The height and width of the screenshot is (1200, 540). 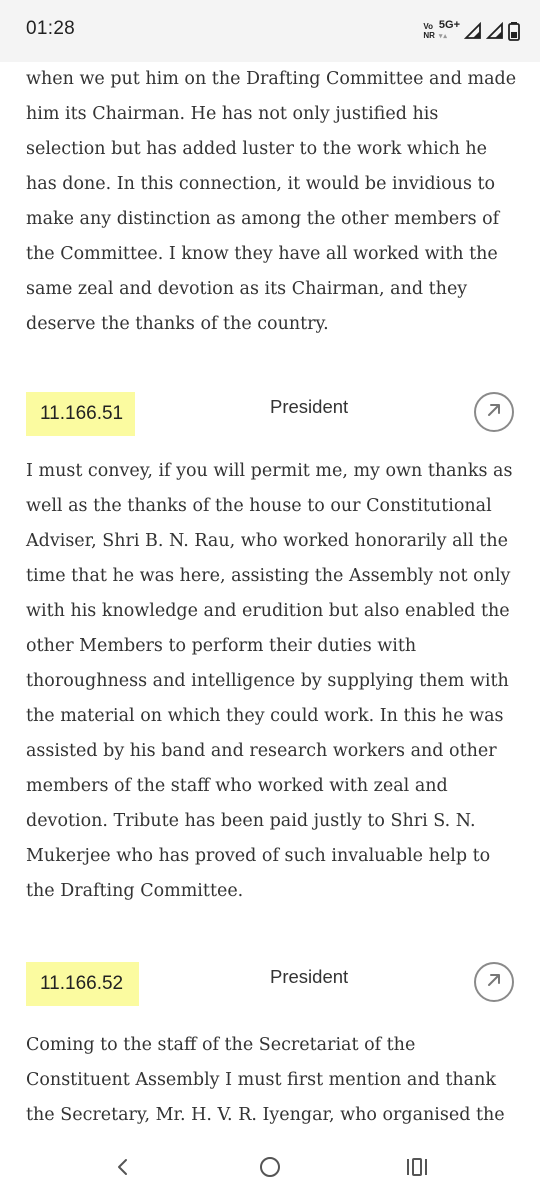 I want to click on network-indicator: 5G+ ▾▴, so click(x=449, y=31).